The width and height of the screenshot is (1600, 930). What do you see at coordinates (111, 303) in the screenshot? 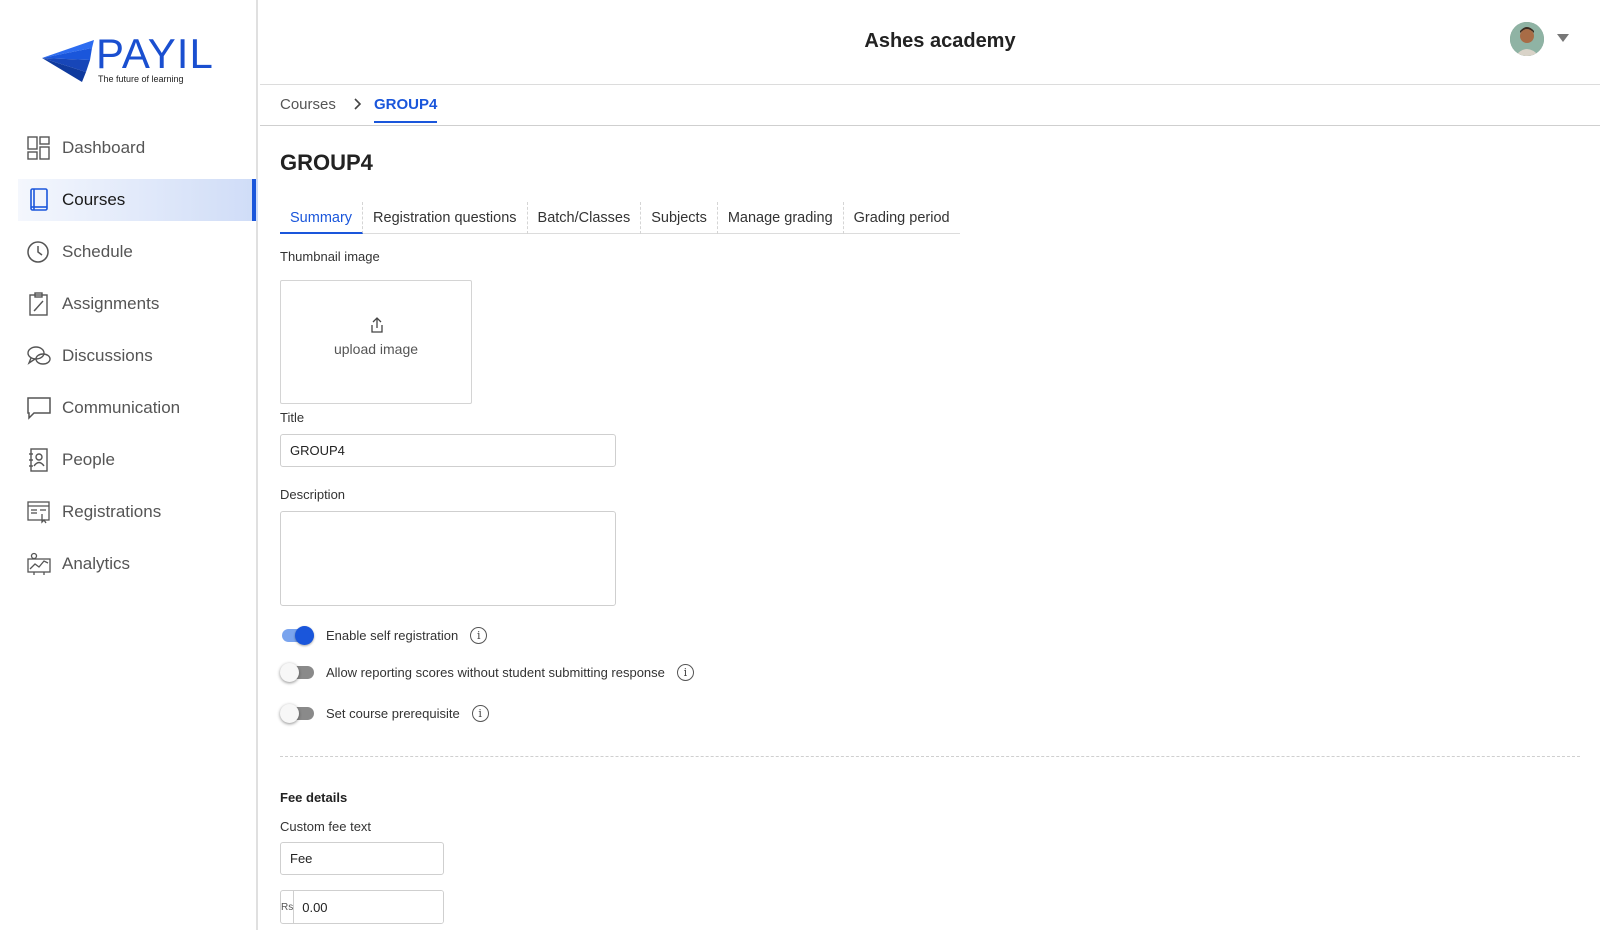
I see `sidebar-item-label: Assignments` at bounding box center [111, 303].